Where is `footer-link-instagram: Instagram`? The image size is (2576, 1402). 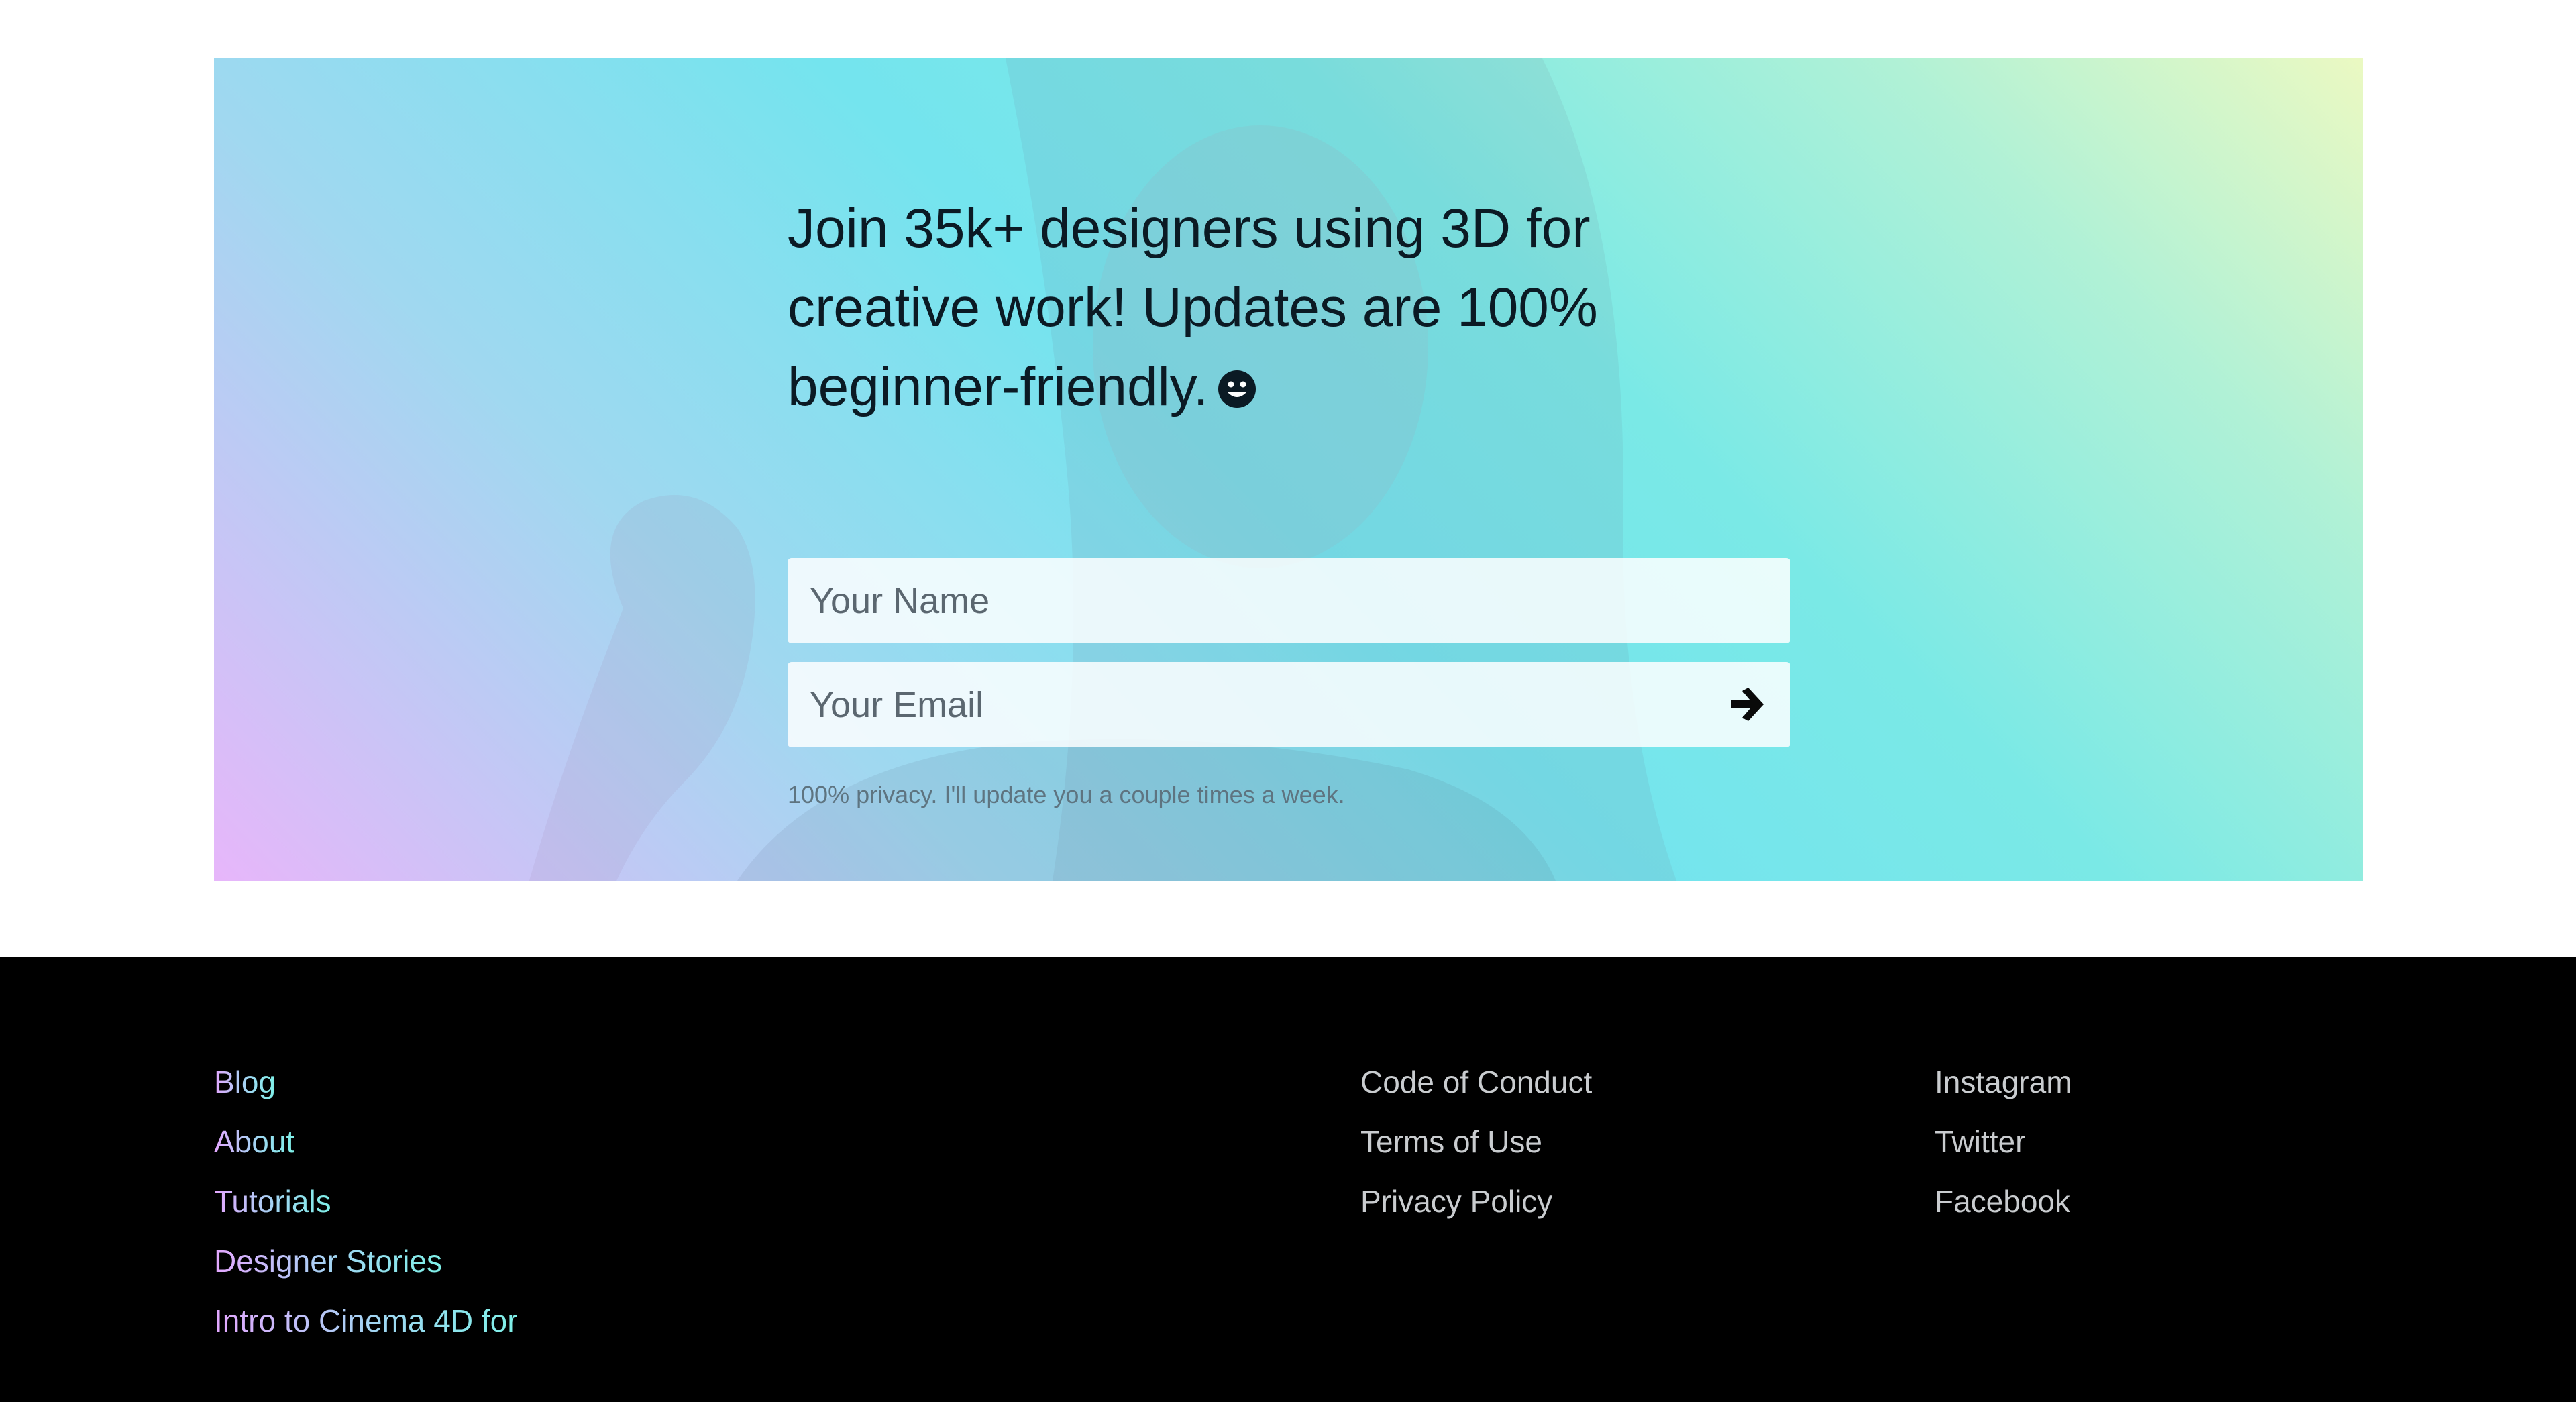 footer-link-instagram: Instagram is located at coordinates (2003, 1082).